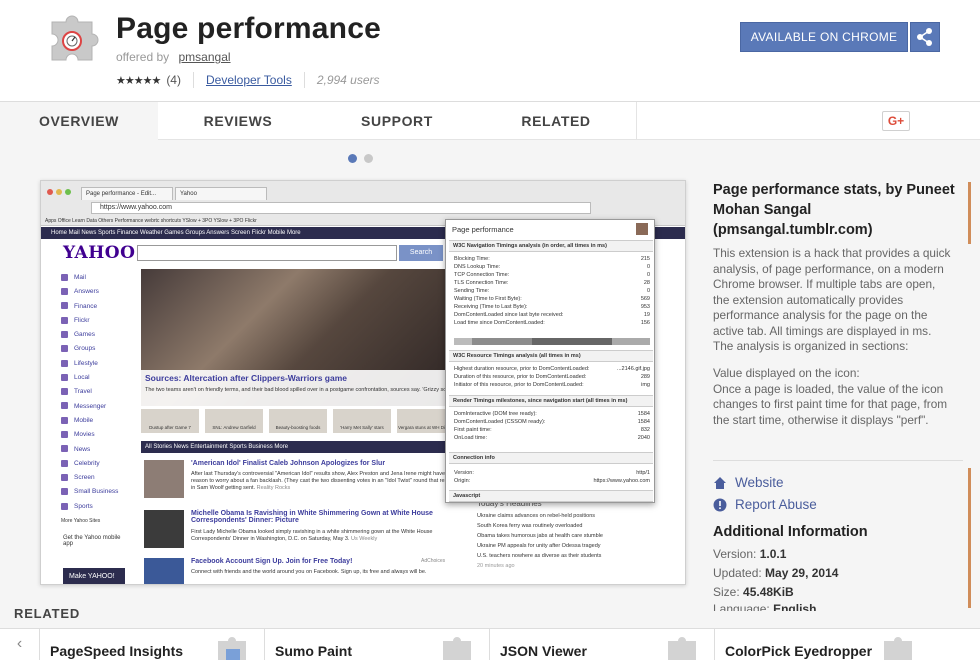 This screenshot has height=660, width=980. Describe the element at coordinates (101, 278) in the screenshot. I see `menu-item: Mail` at that location.